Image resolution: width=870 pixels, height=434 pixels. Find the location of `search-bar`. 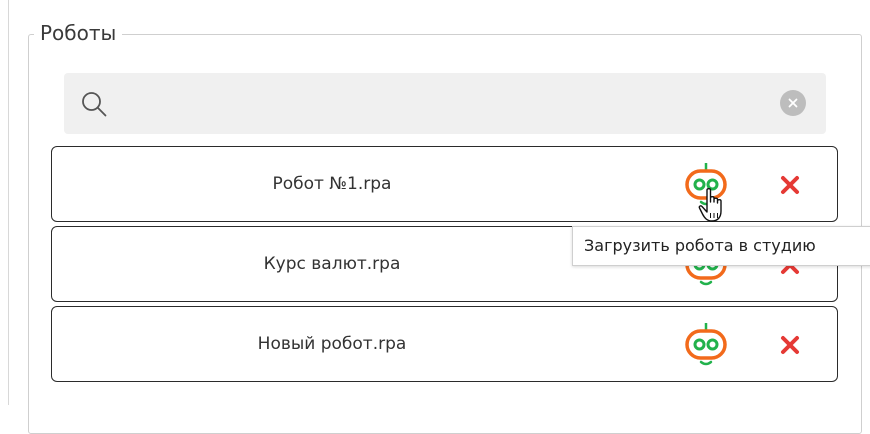

search-bar is located at coordinates (445, 103).